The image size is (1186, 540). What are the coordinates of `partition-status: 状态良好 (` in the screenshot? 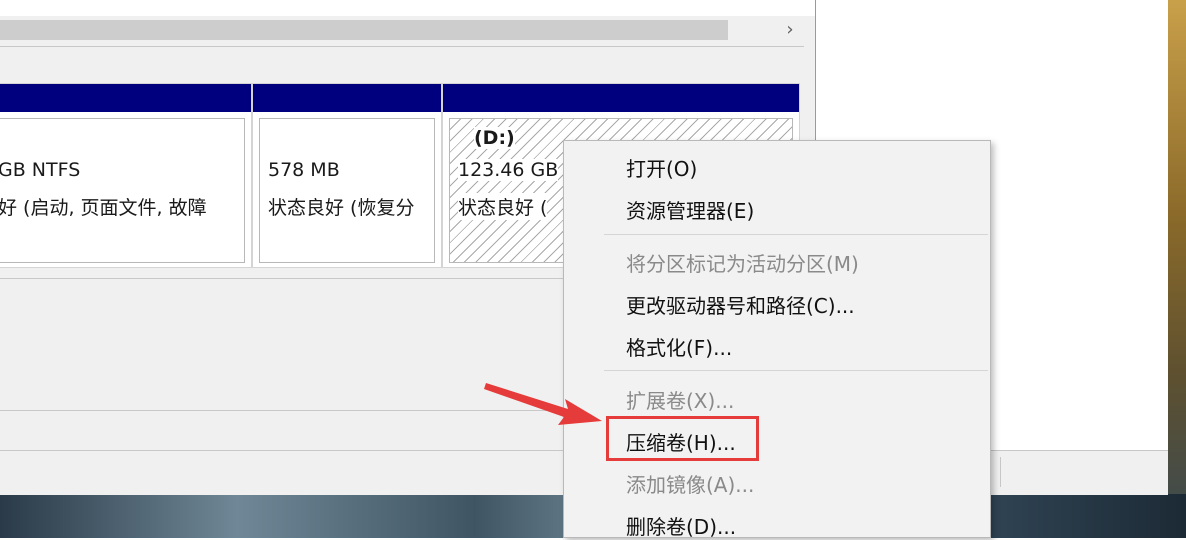 It's located at (503, 206).